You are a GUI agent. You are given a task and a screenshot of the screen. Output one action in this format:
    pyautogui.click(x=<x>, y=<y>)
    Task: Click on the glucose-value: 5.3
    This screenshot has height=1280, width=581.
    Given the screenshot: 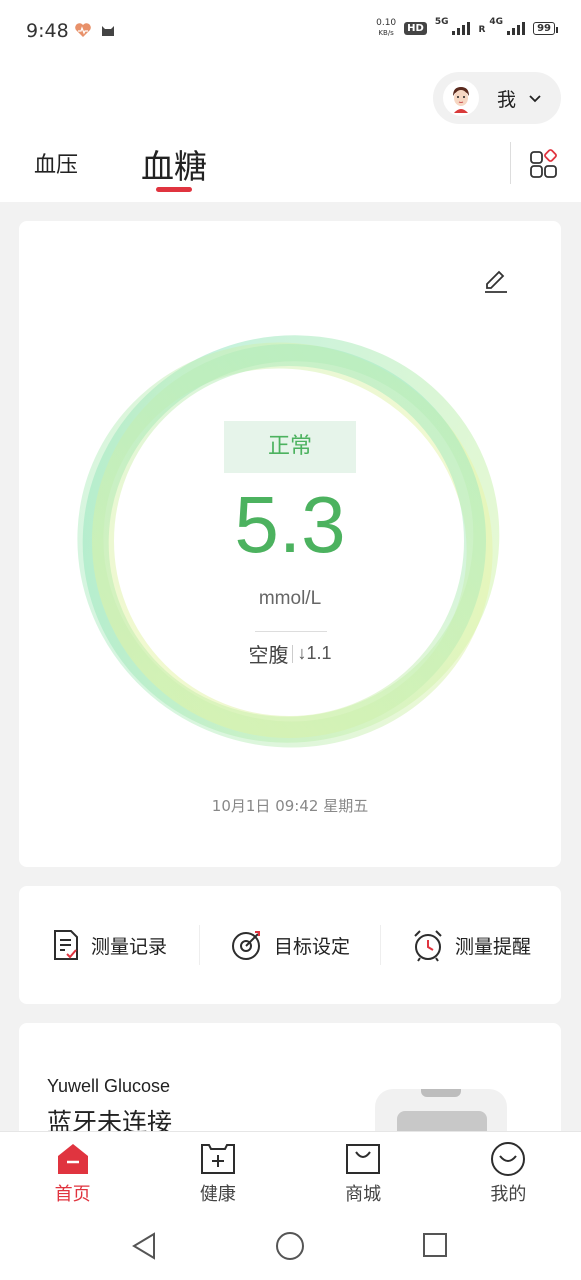 What is the action you would take?
    pyautogui.click(x=290, y=524)
    